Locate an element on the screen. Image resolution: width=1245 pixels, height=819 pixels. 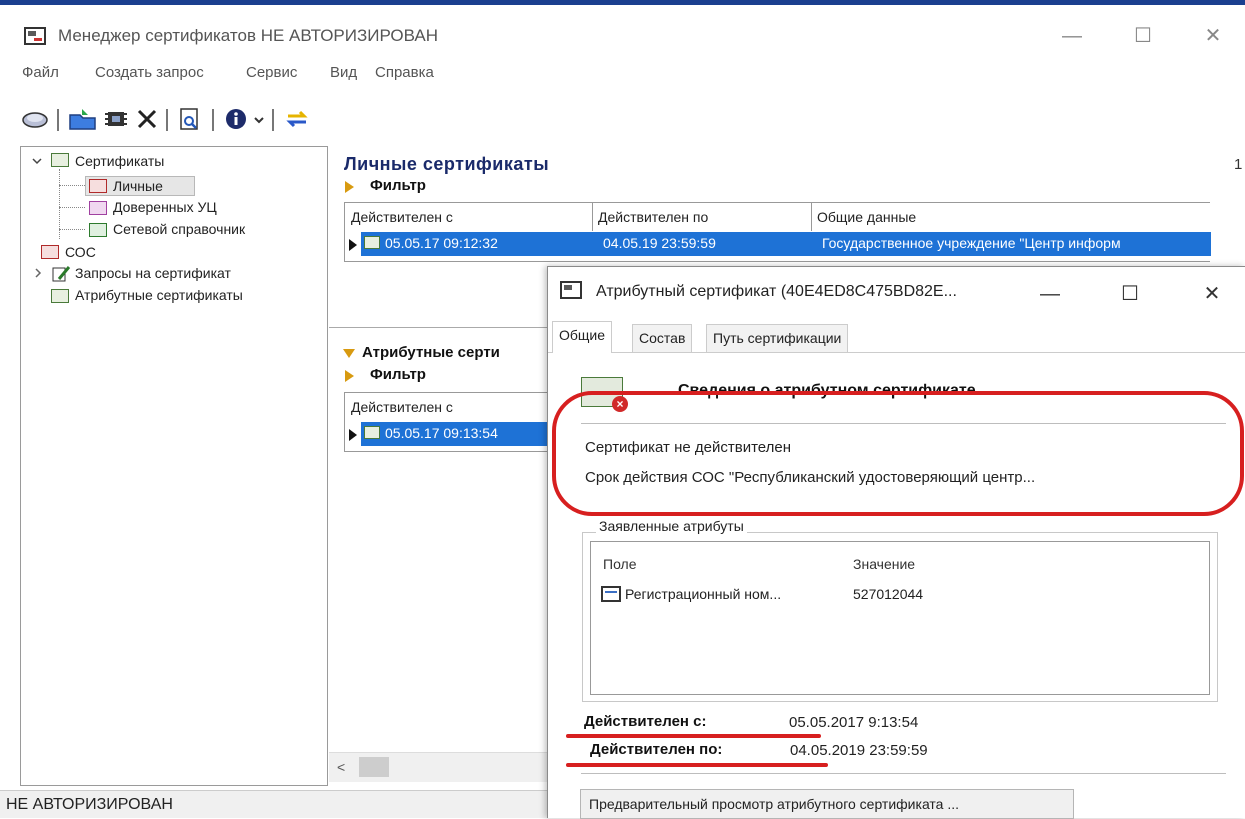
minimize-button: — is located at coordinates (1072, 36).